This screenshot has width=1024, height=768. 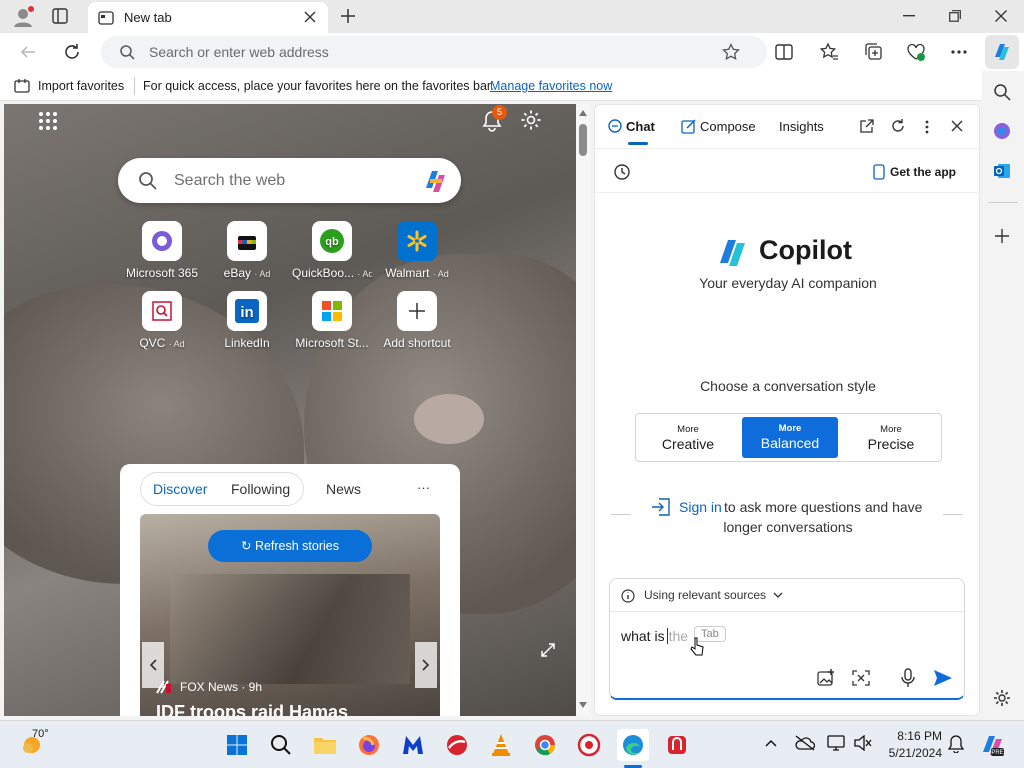 I want to click on copilot-taskbar-icon: PRE, so click(x=993, y=745).